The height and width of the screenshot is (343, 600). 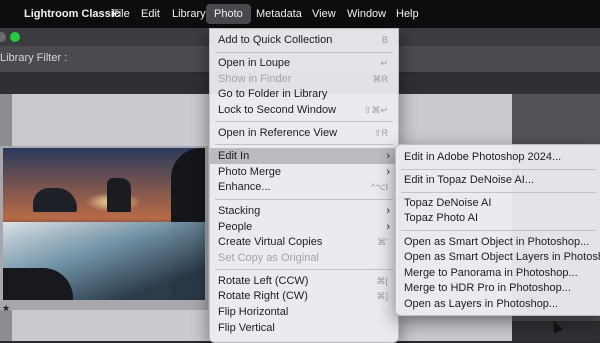 I want to click on submenu-item-topaz-denoise-ai: Topaz DeNoise AI, so click(x=498, y=203).